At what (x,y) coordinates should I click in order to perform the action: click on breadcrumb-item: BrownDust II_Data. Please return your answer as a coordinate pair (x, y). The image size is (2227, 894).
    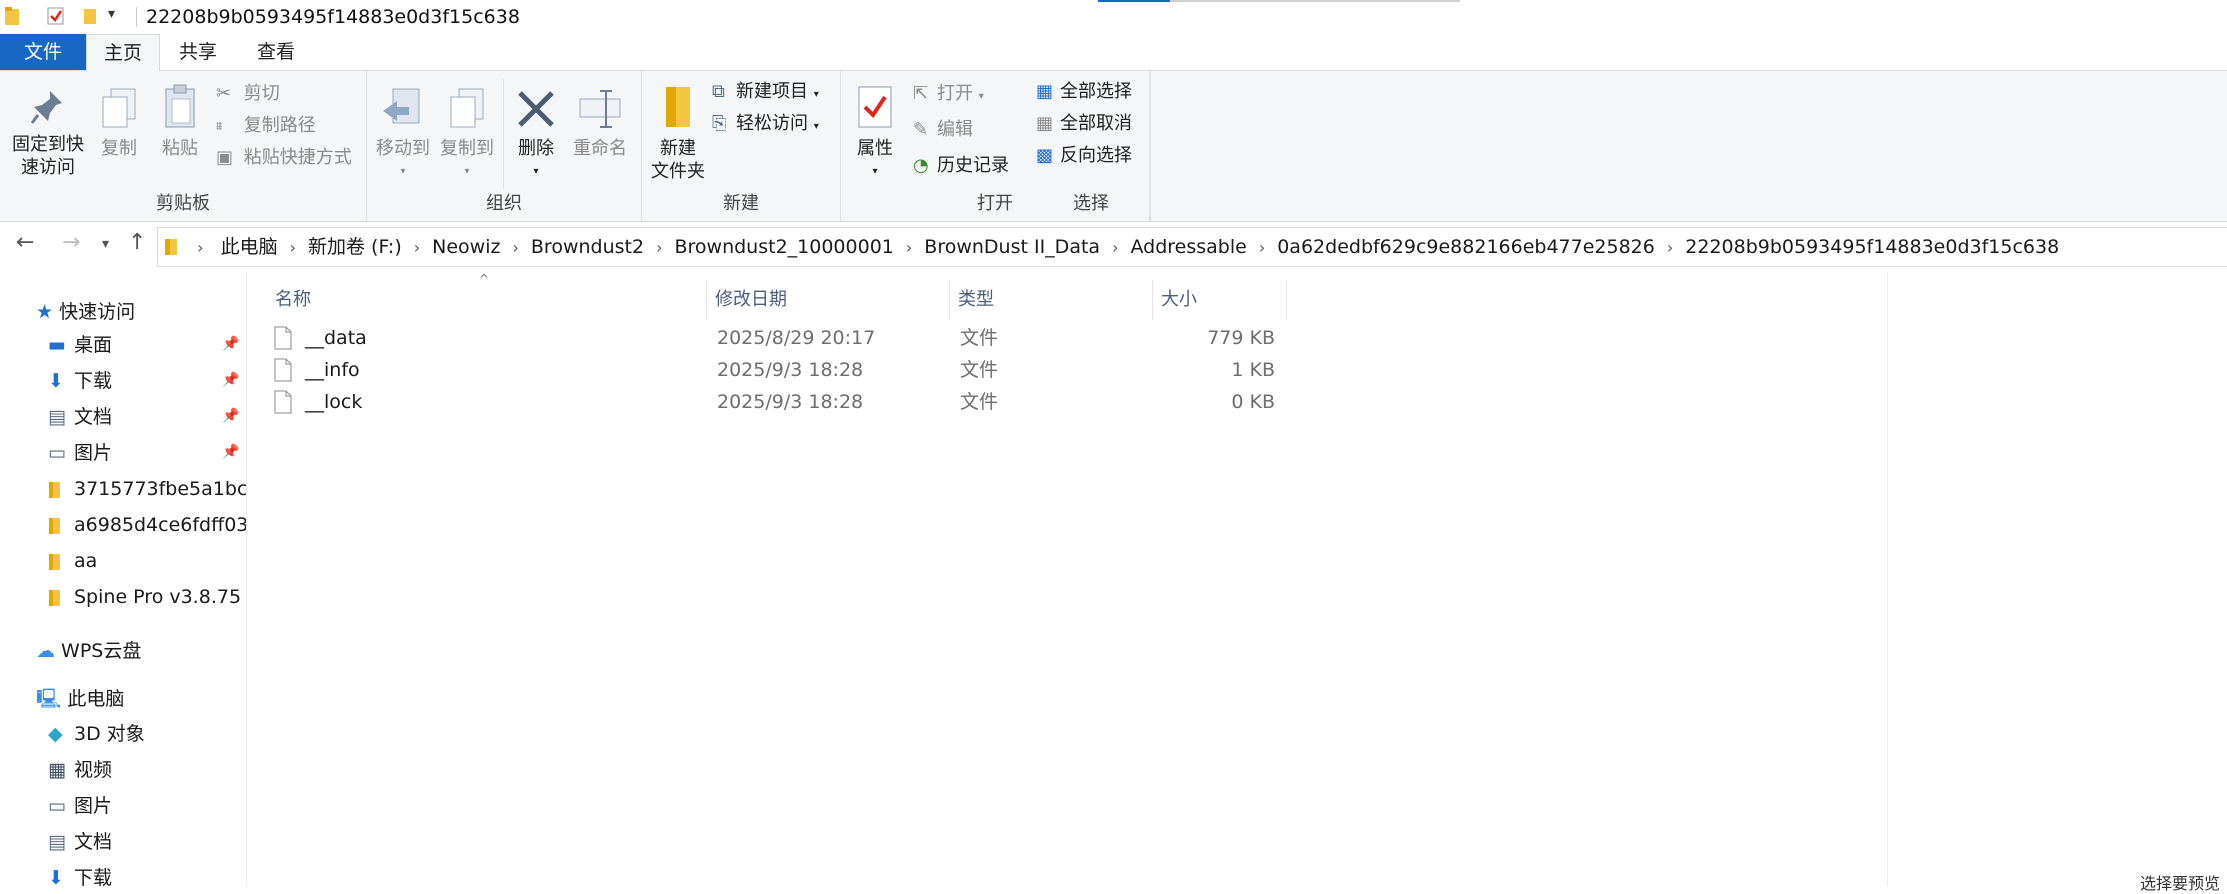
    Looking at the image, I should click on (1012, 247).